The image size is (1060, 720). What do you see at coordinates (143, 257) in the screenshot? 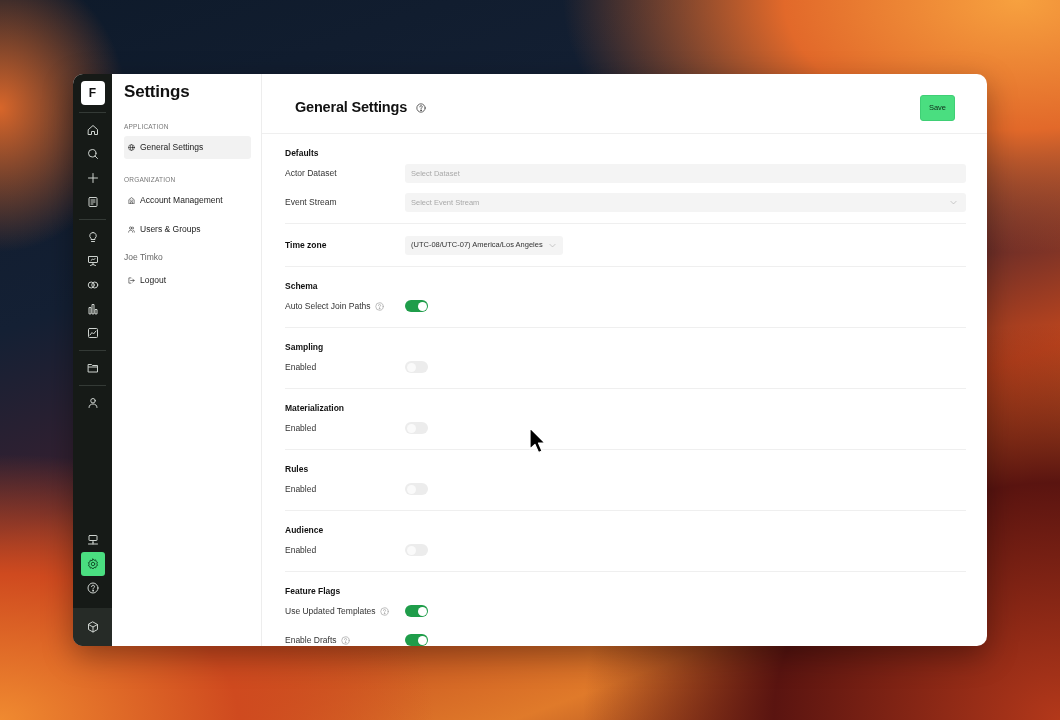
I see `user-name: Joe Timko` at bounding box center [143, 257].